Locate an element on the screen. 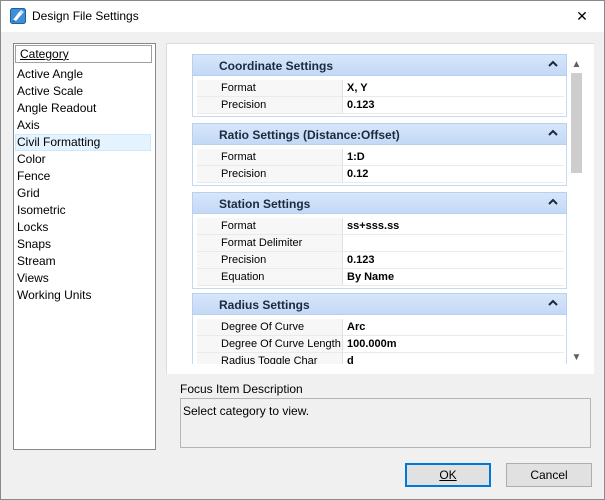  radius-settings-header: Radius Settings is located at coordinates (379, 304).